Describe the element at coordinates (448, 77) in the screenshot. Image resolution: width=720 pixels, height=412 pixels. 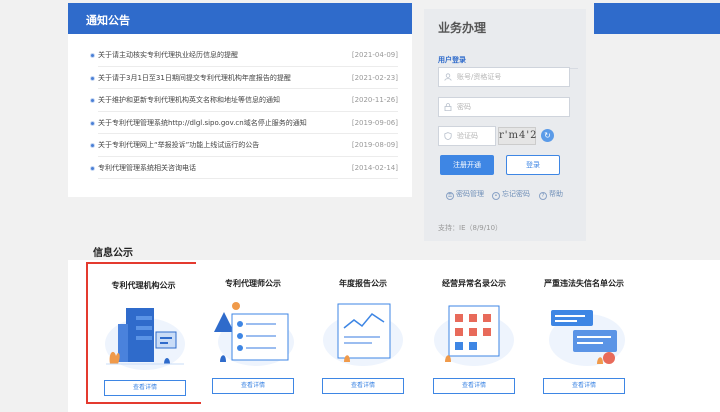
I see `user-icon` at that location.